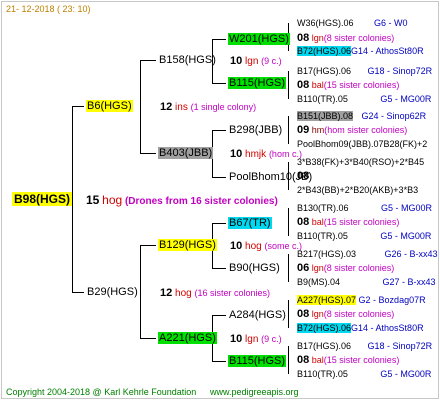  I want to click on gen4-drone-row: 08, so click(303, 176).